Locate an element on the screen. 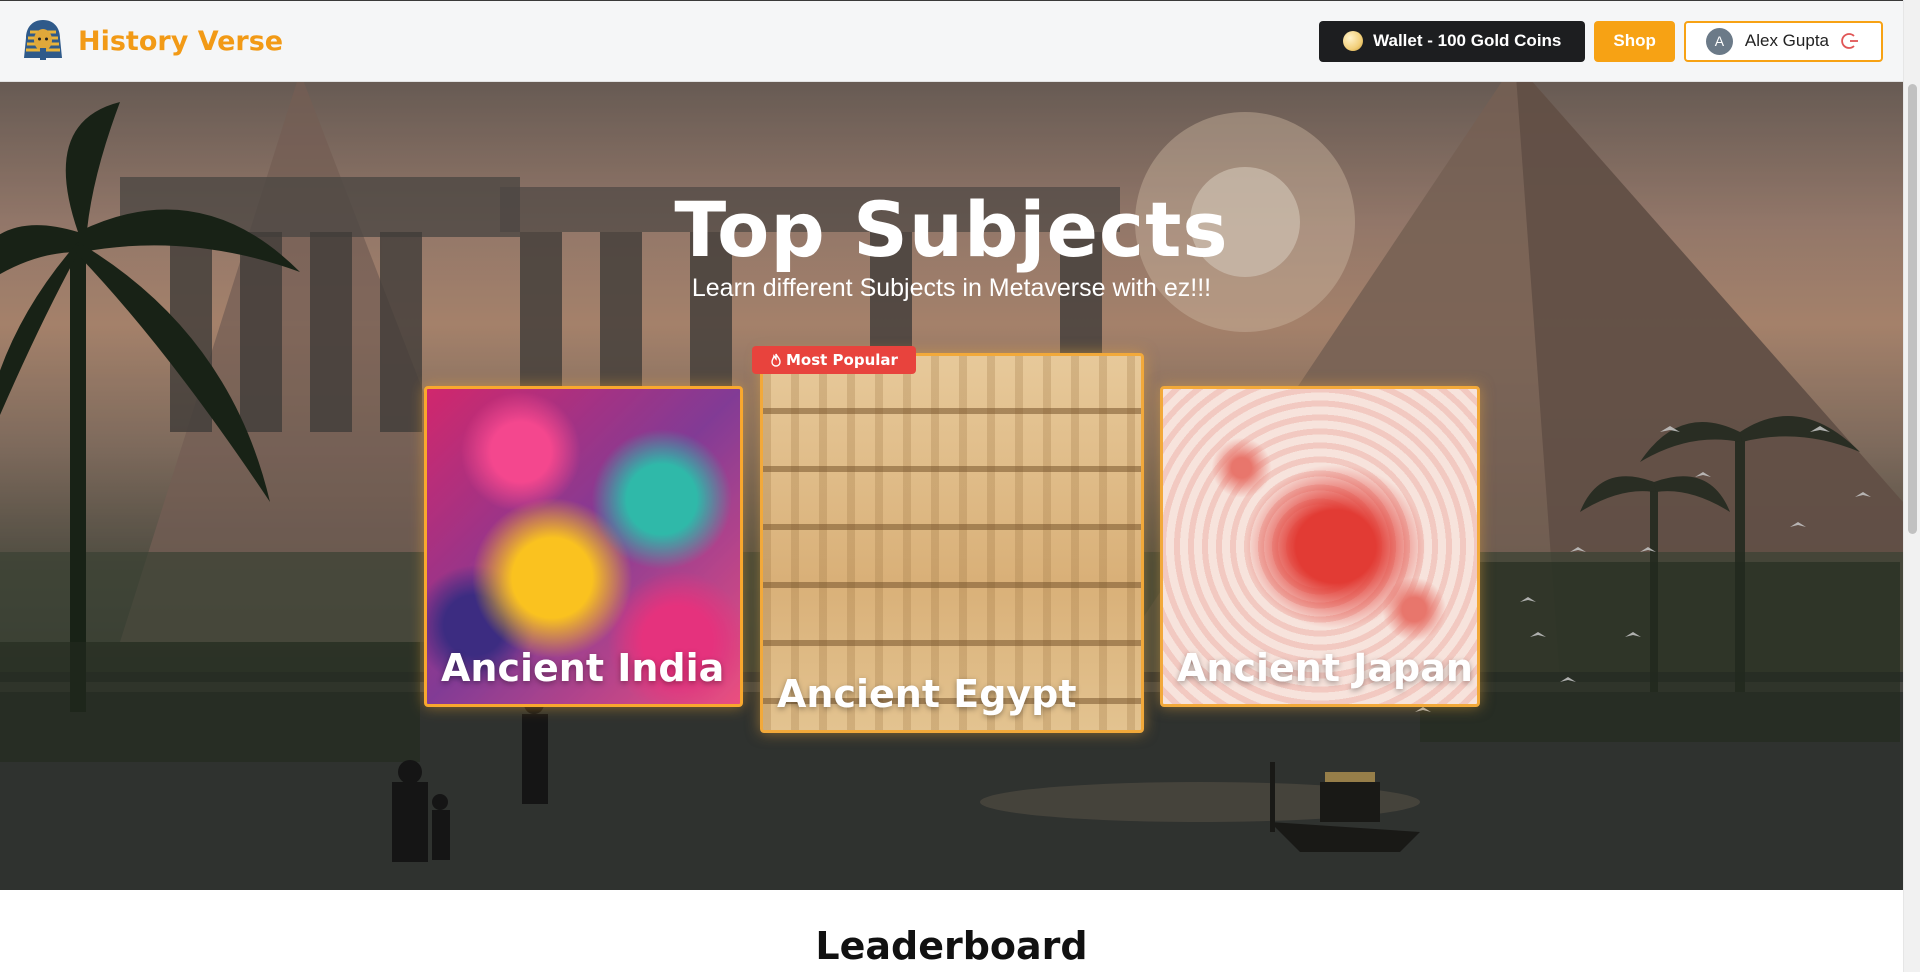 This screenshot has height=972, width=1920. leaderboard-heading: Leaderboard is located at coordinates (951, 946).